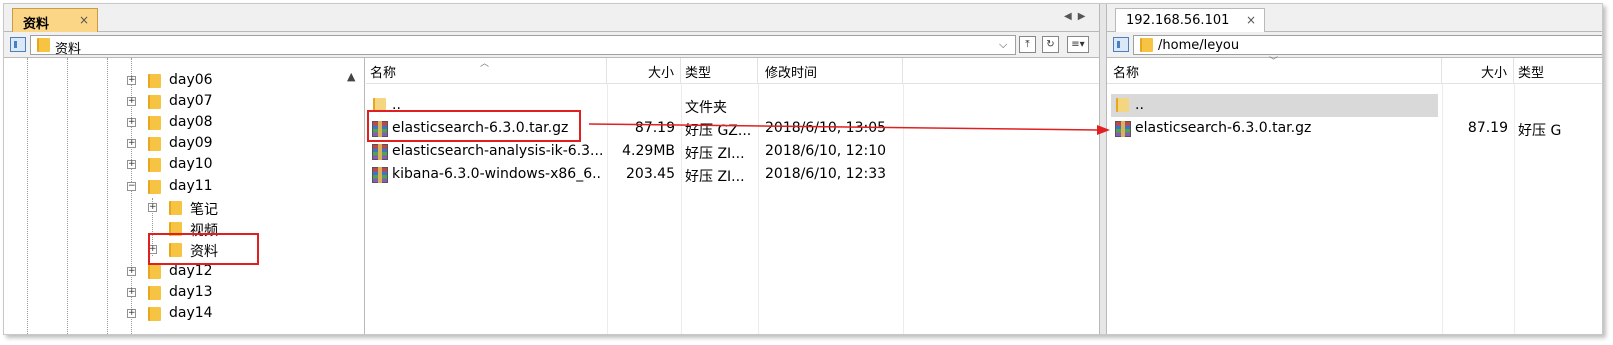 This screenshot has width=1613, height=345. What do you see at coordinates (1103, 130) in the screenshot?
I see `arrow-head` at bounding box center [1103, 130].